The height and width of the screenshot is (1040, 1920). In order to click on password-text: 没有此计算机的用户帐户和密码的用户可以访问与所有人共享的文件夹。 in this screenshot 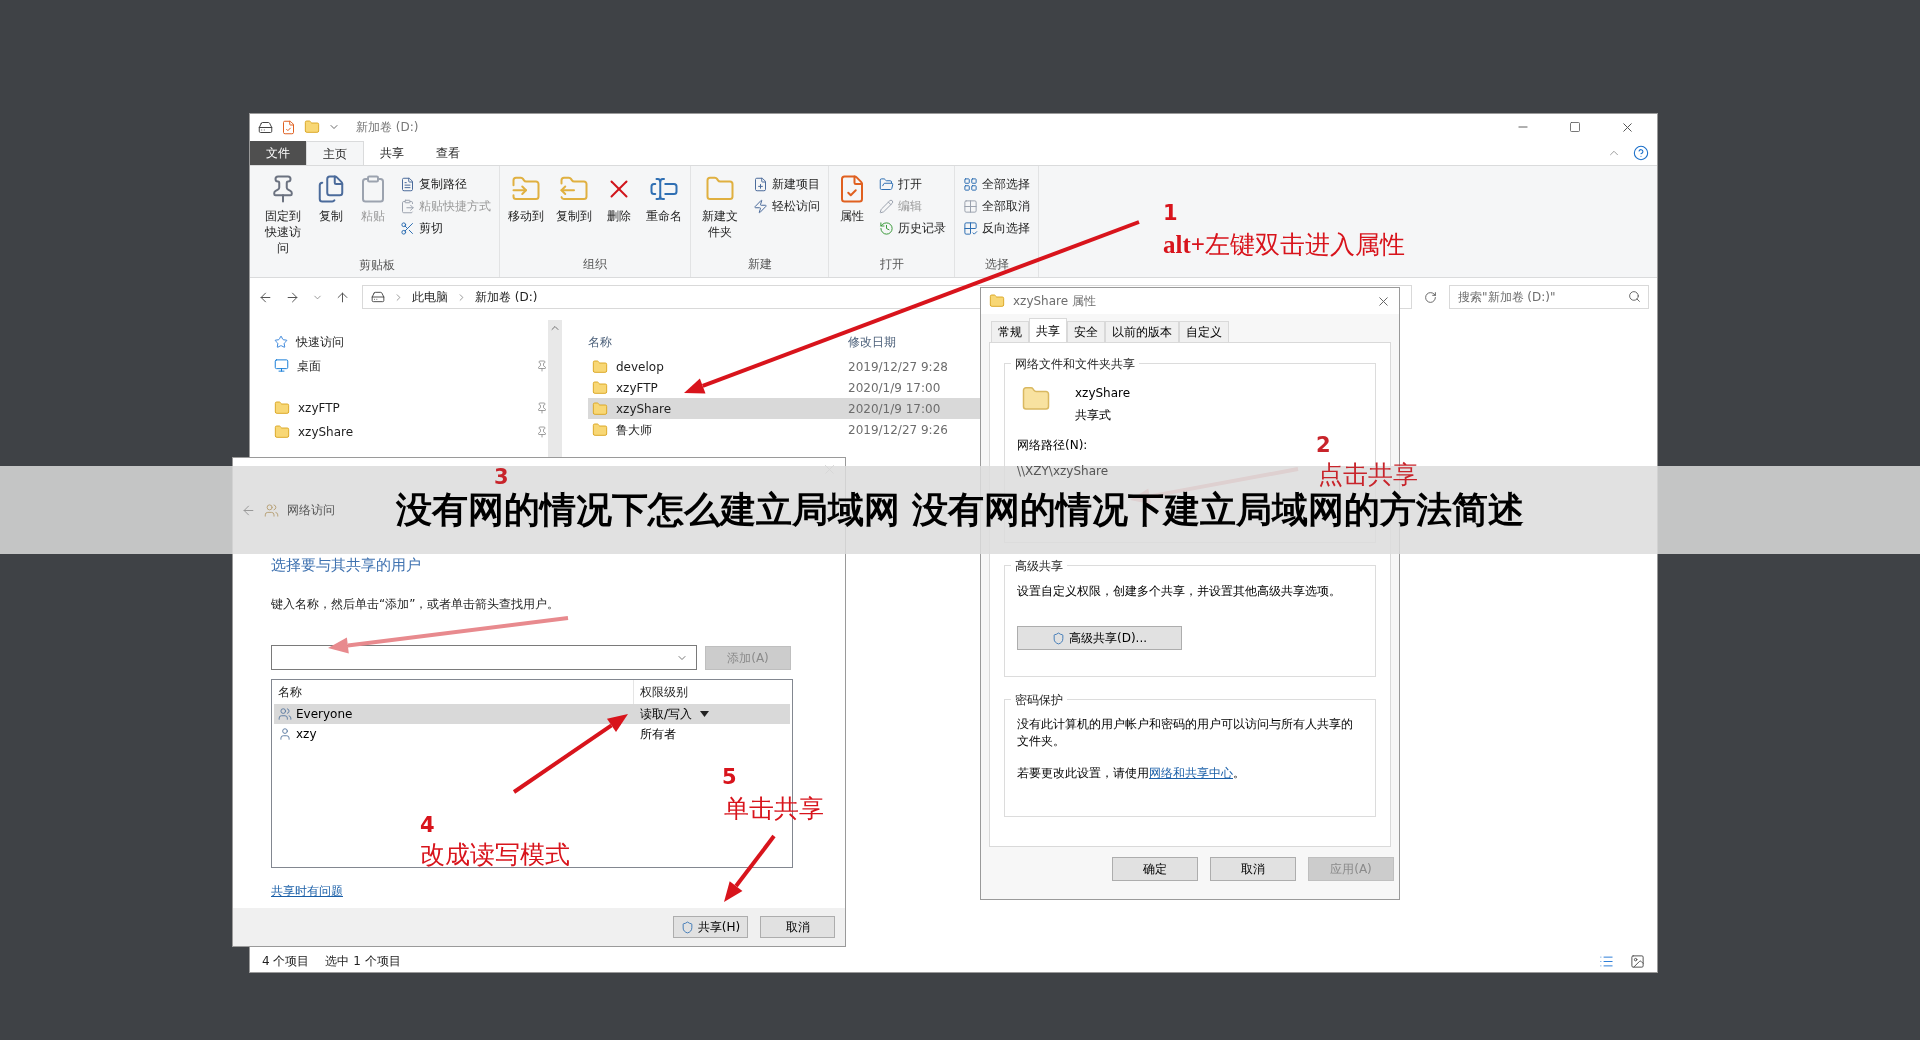, I will do `click(1185, 733)`.